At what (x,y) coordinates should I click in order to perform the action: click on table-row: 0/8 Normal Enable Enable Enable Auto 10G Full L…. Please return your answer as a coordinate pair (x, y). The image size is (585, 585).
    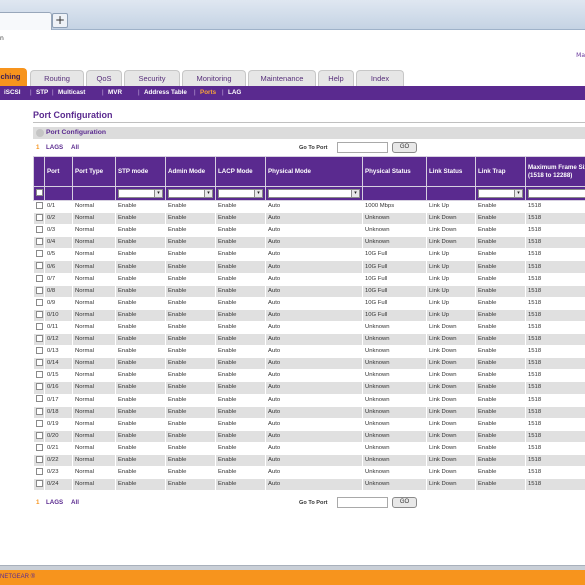
    Looking at the image, I should click on (309, 291).